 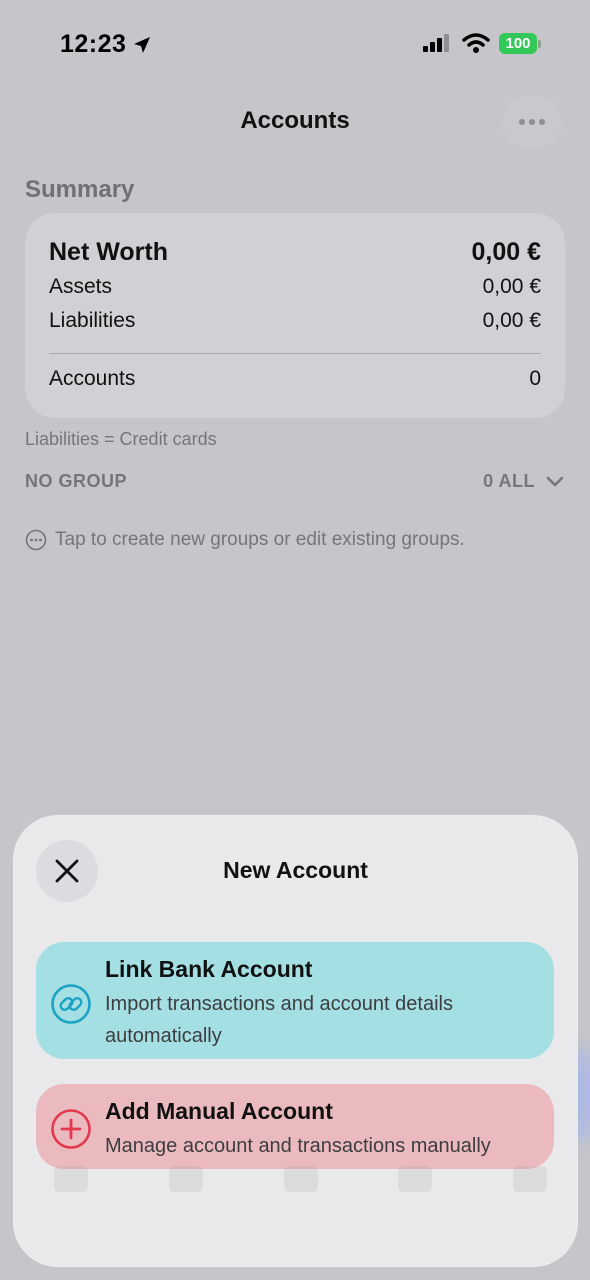 I want to click on cellular-signal-icon, so click(x=436, y=43).